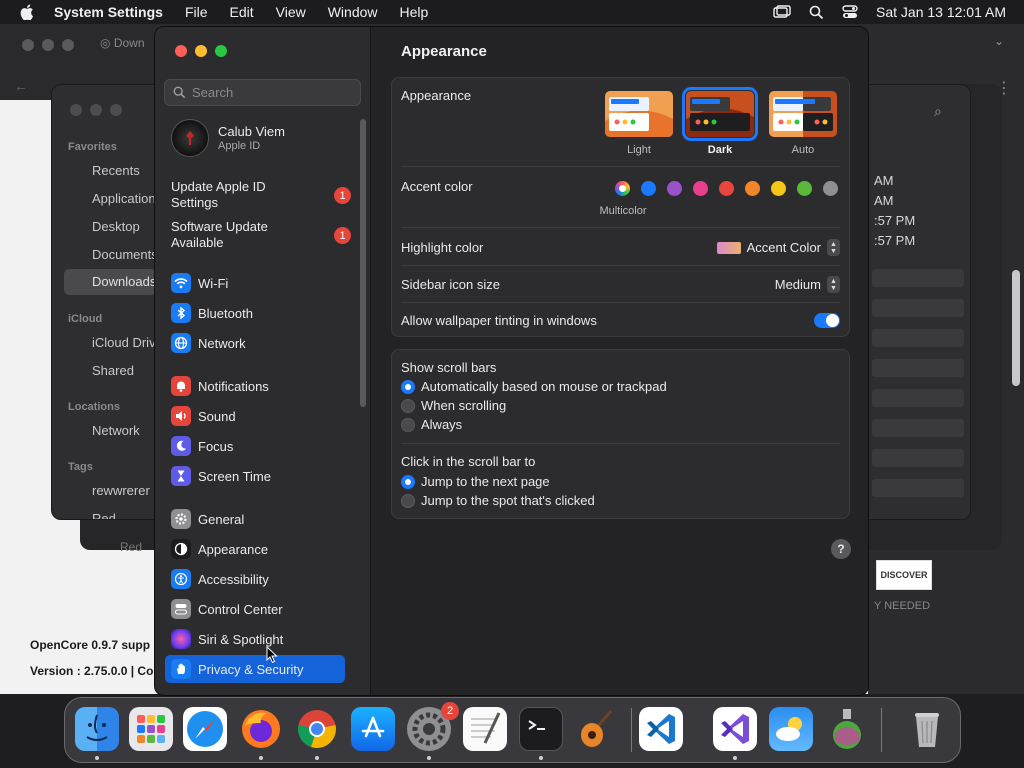 The image size is (1024, 768). What do you see at coordinates (261, 235) in the screenshot?
I see `software-update-notice: Software Update Available 1` at bounding box center [261, 235].